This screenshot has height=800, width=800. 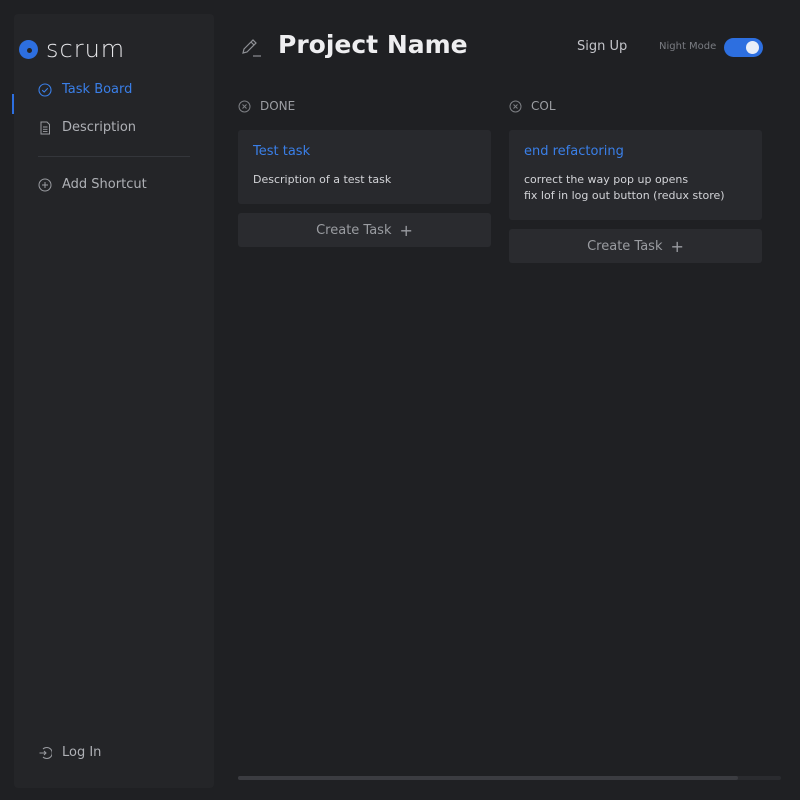 I want to click on task-description: Description of a test task, so click(x=364, y=180).